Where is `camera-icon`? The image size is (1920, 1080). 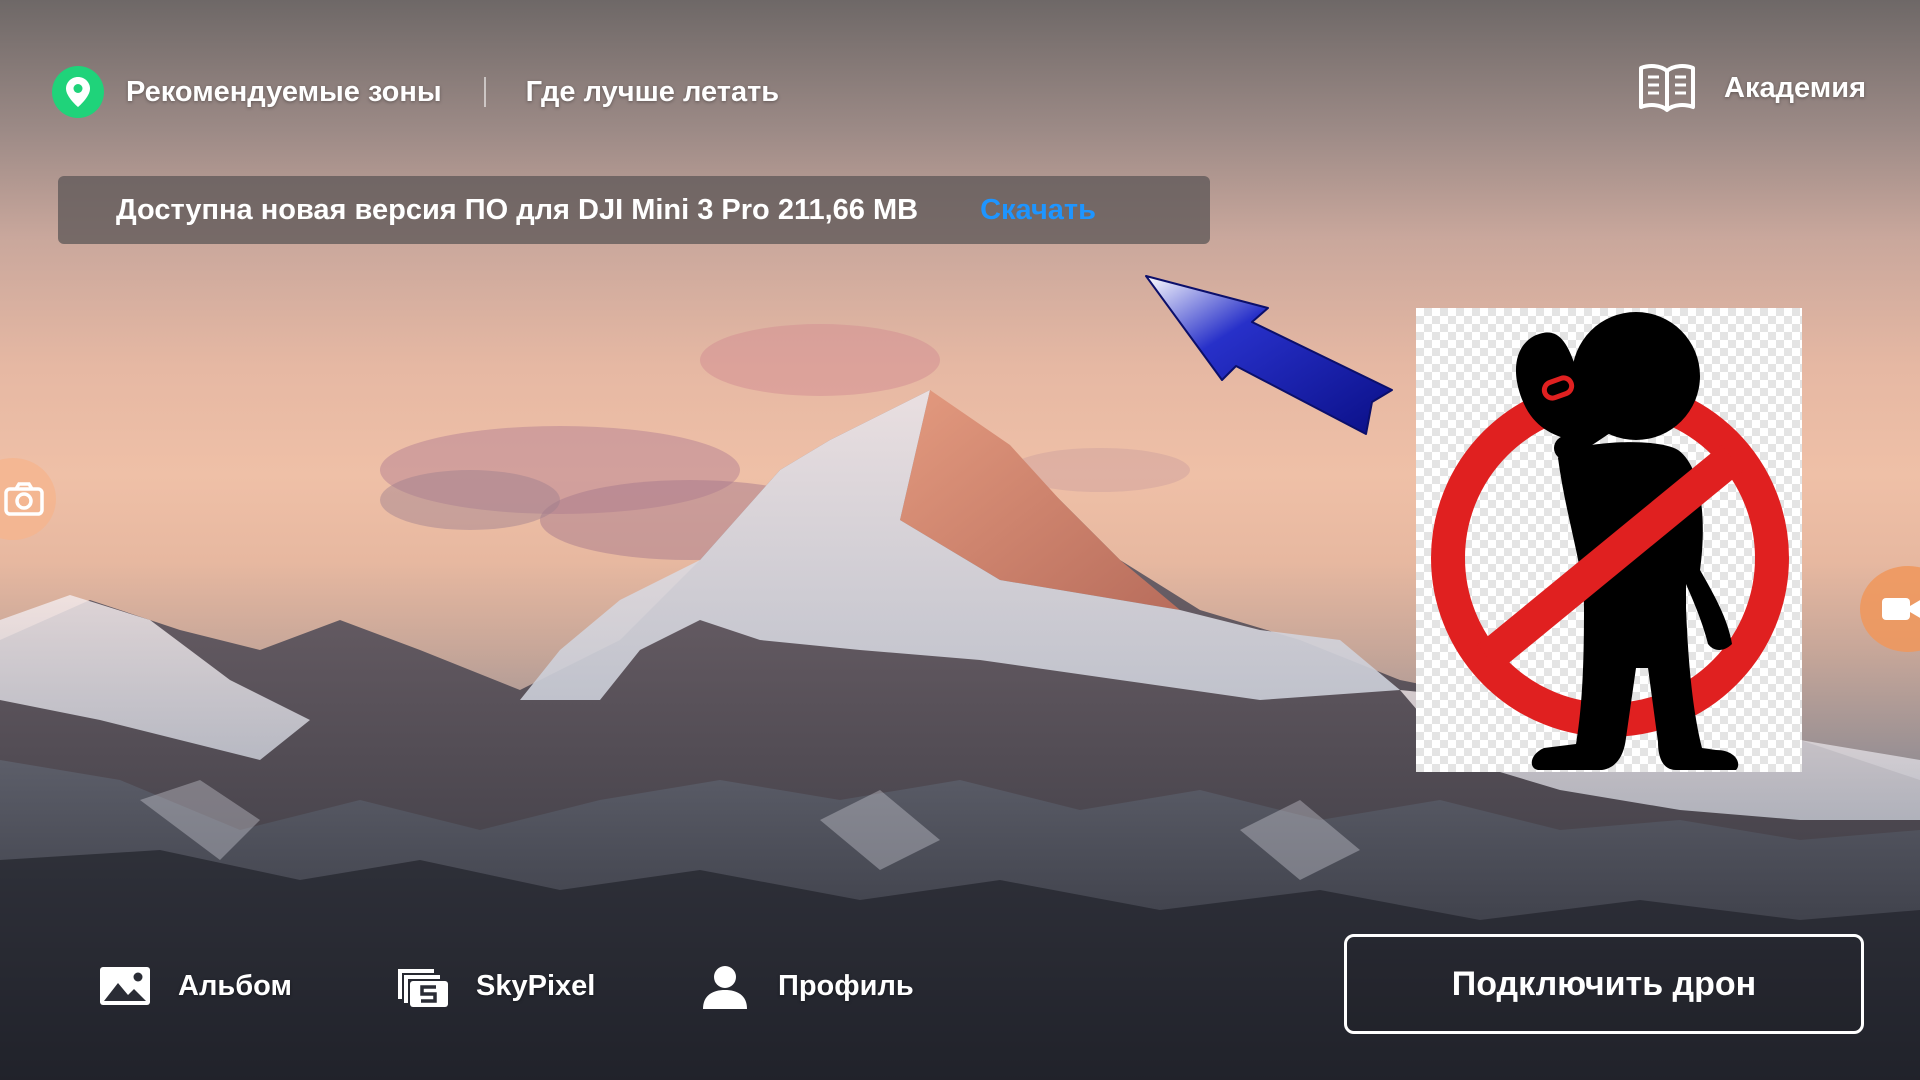
camera-icon is located at coordinates (24, 499).